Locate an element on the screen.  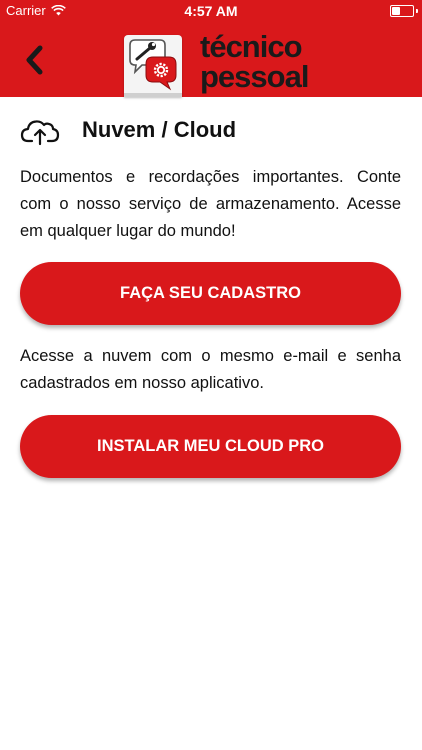
app-header: técnico pessoal is located at coordinates (211, 59).